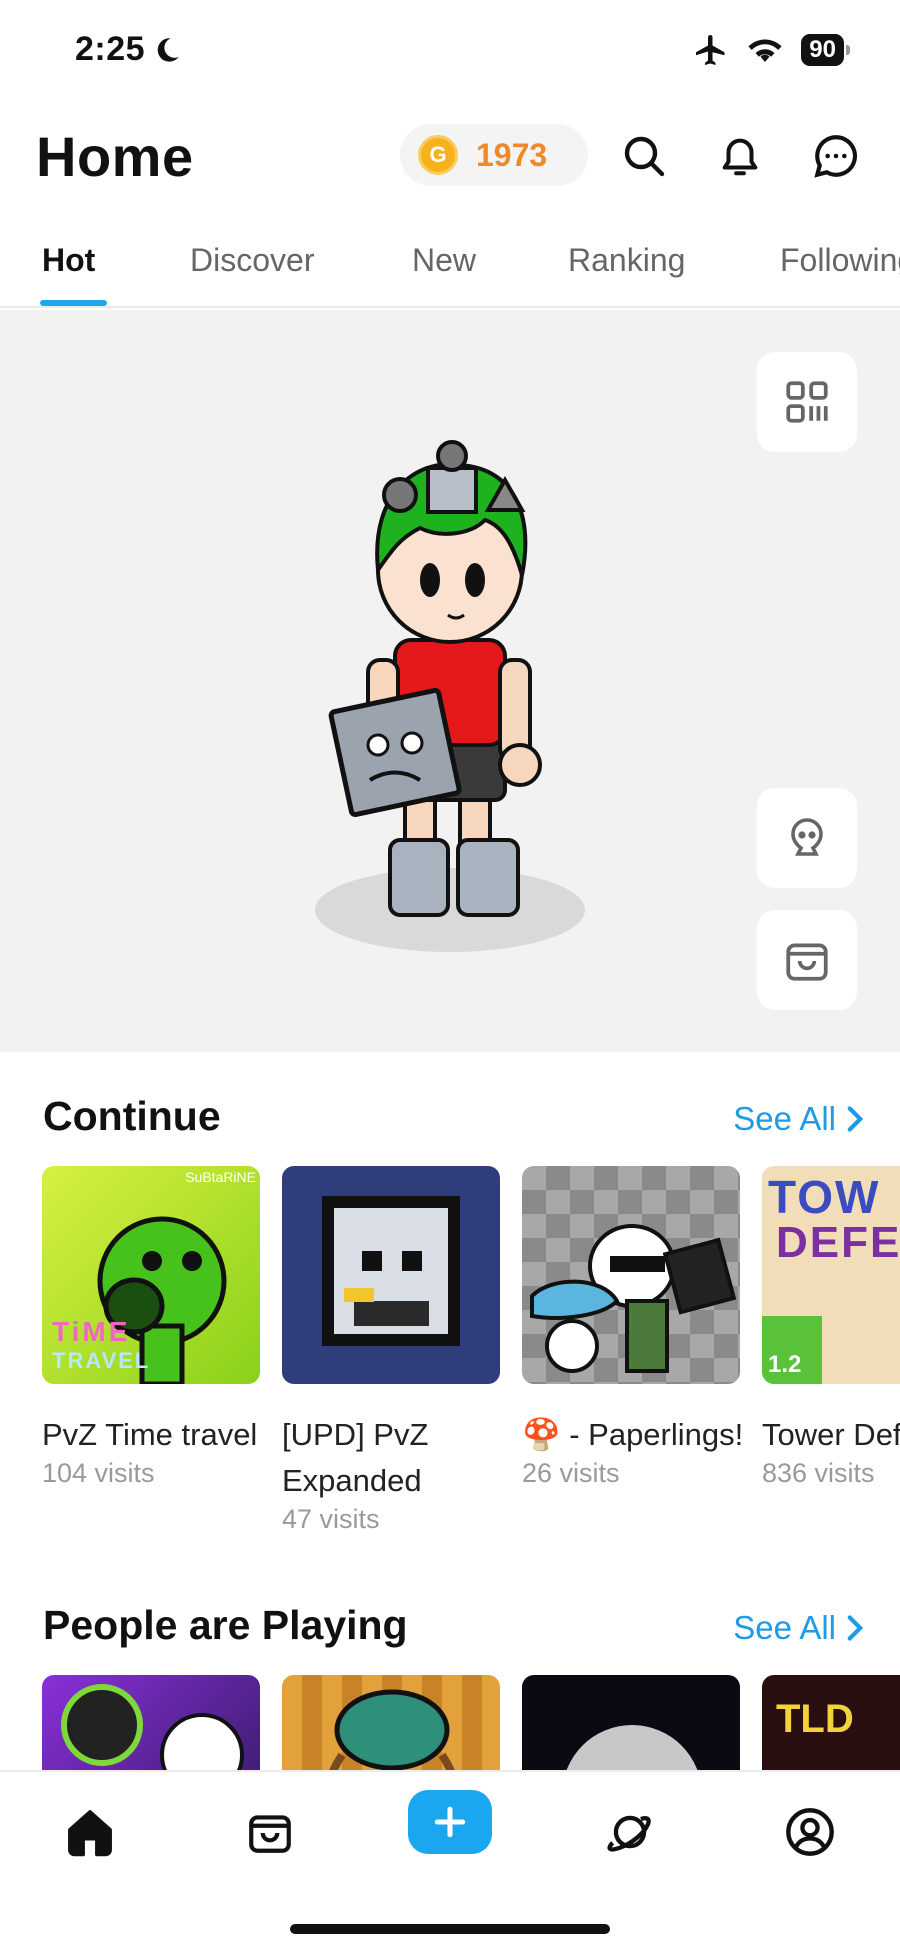 Image resolution: width=900 pixels, height=1947 pixels. I want to click on page-title: Home, so click(115, 156).